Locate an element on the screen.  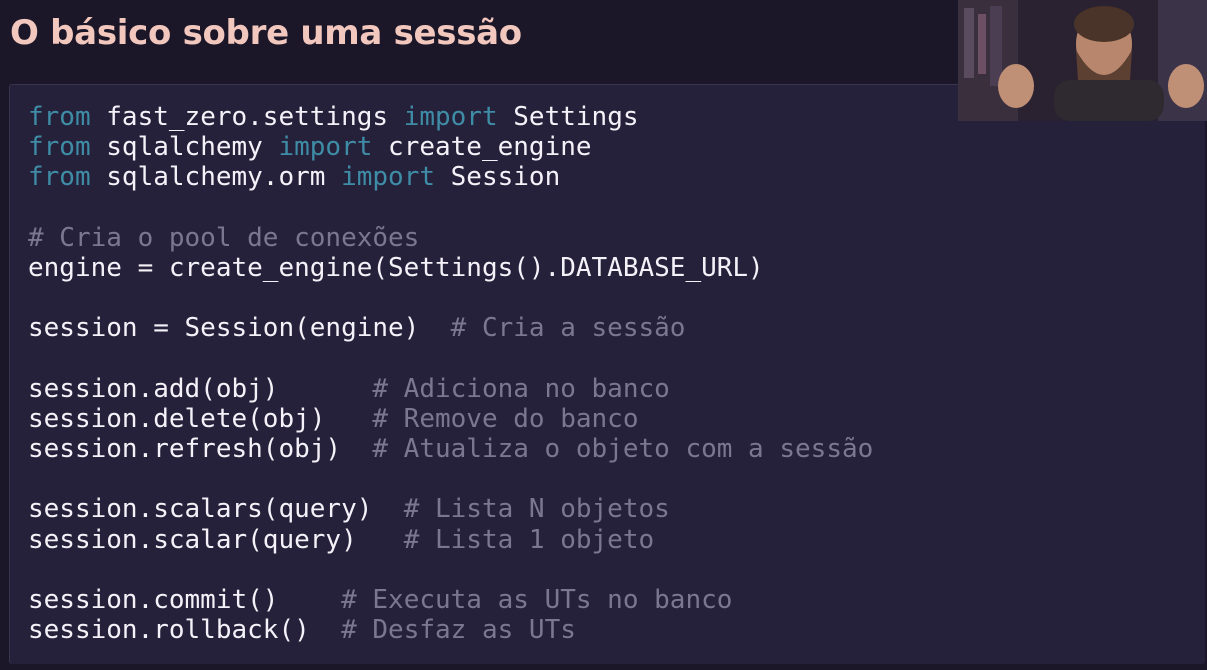
code-text: session.rollback() is located at coordinates (185, 630).